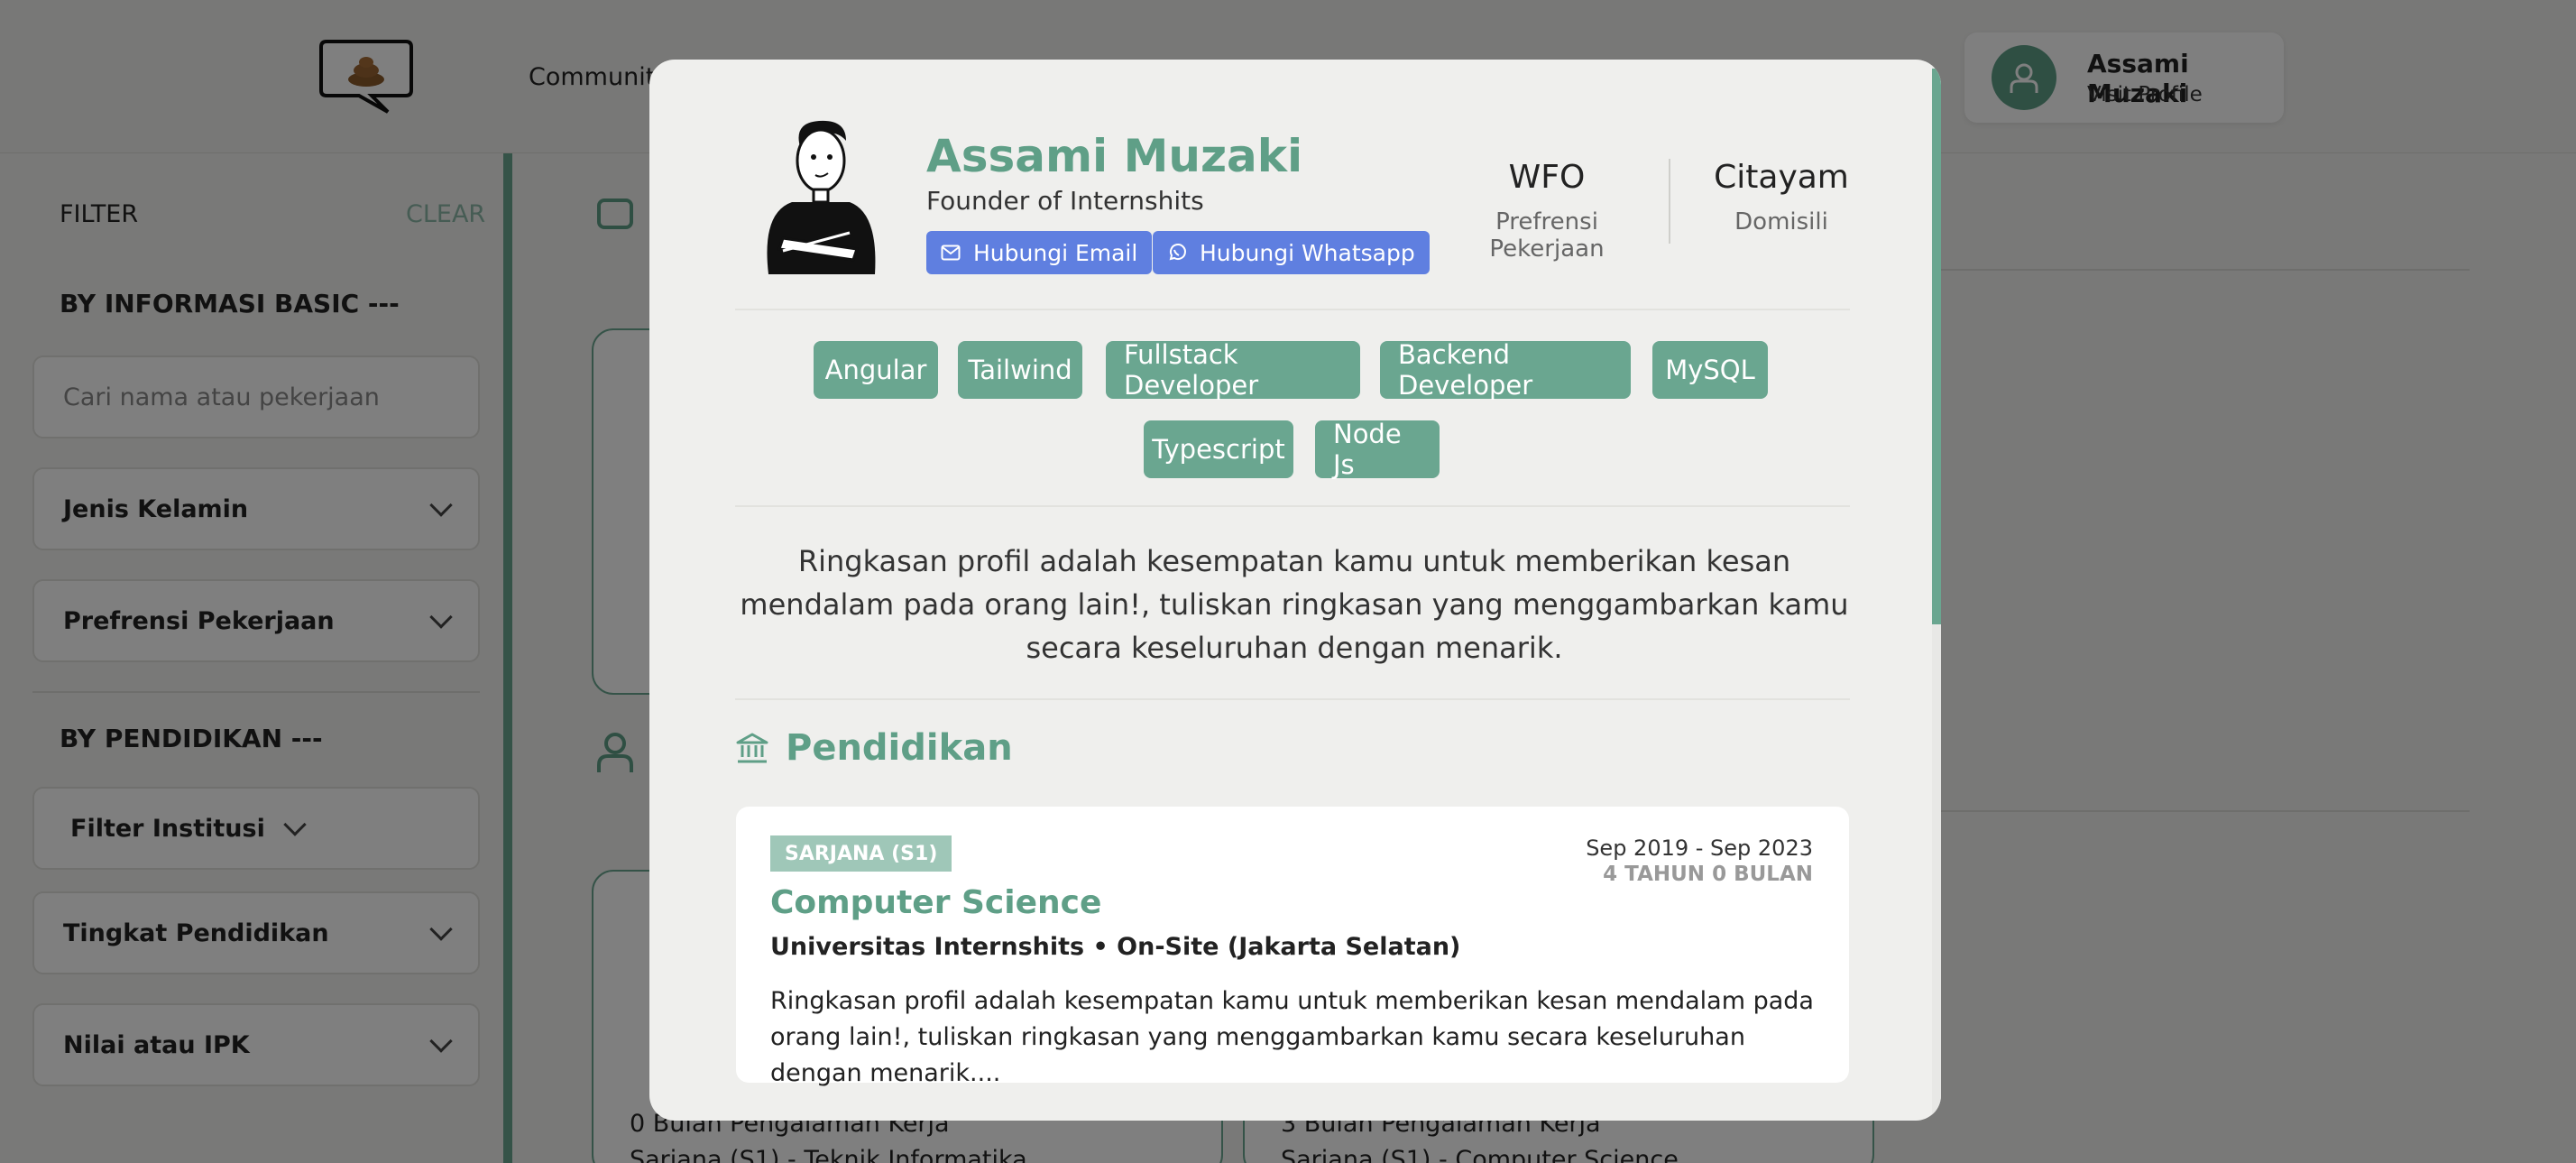 The image size is (2576, 1163). What do you see at coordinates (900, 748) in the screenshot?
I see `education-heading: Pendidikan` at bounding box center [900, 748].